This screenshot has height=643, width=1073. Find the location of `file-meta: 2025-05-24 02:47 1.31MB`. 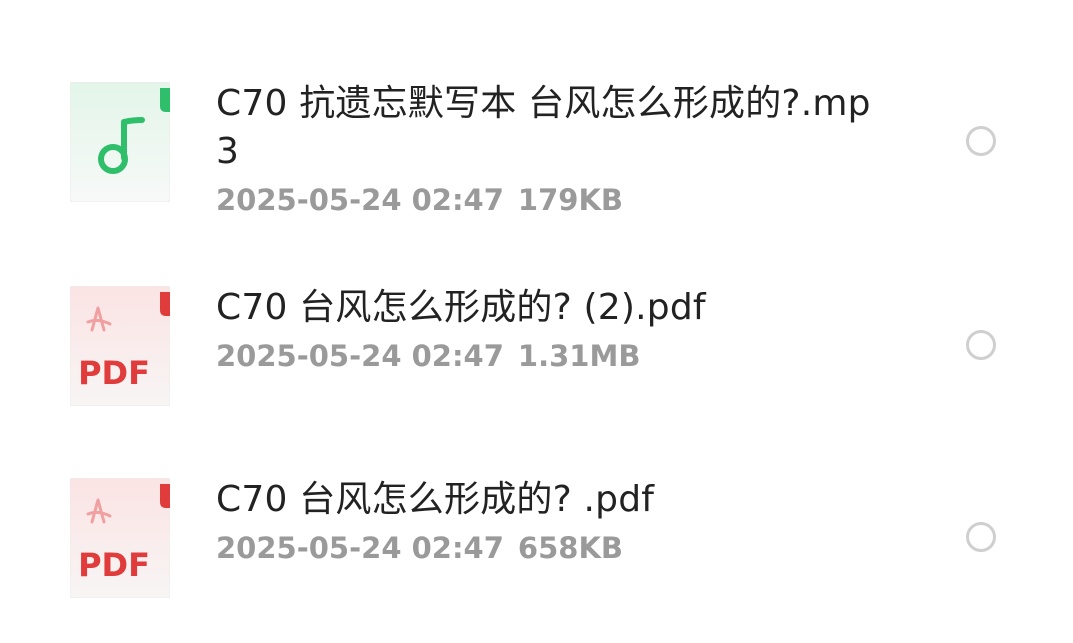

file-meta: 2025-05-24 02:47 1.31MB is located at coordinates (546, 356).